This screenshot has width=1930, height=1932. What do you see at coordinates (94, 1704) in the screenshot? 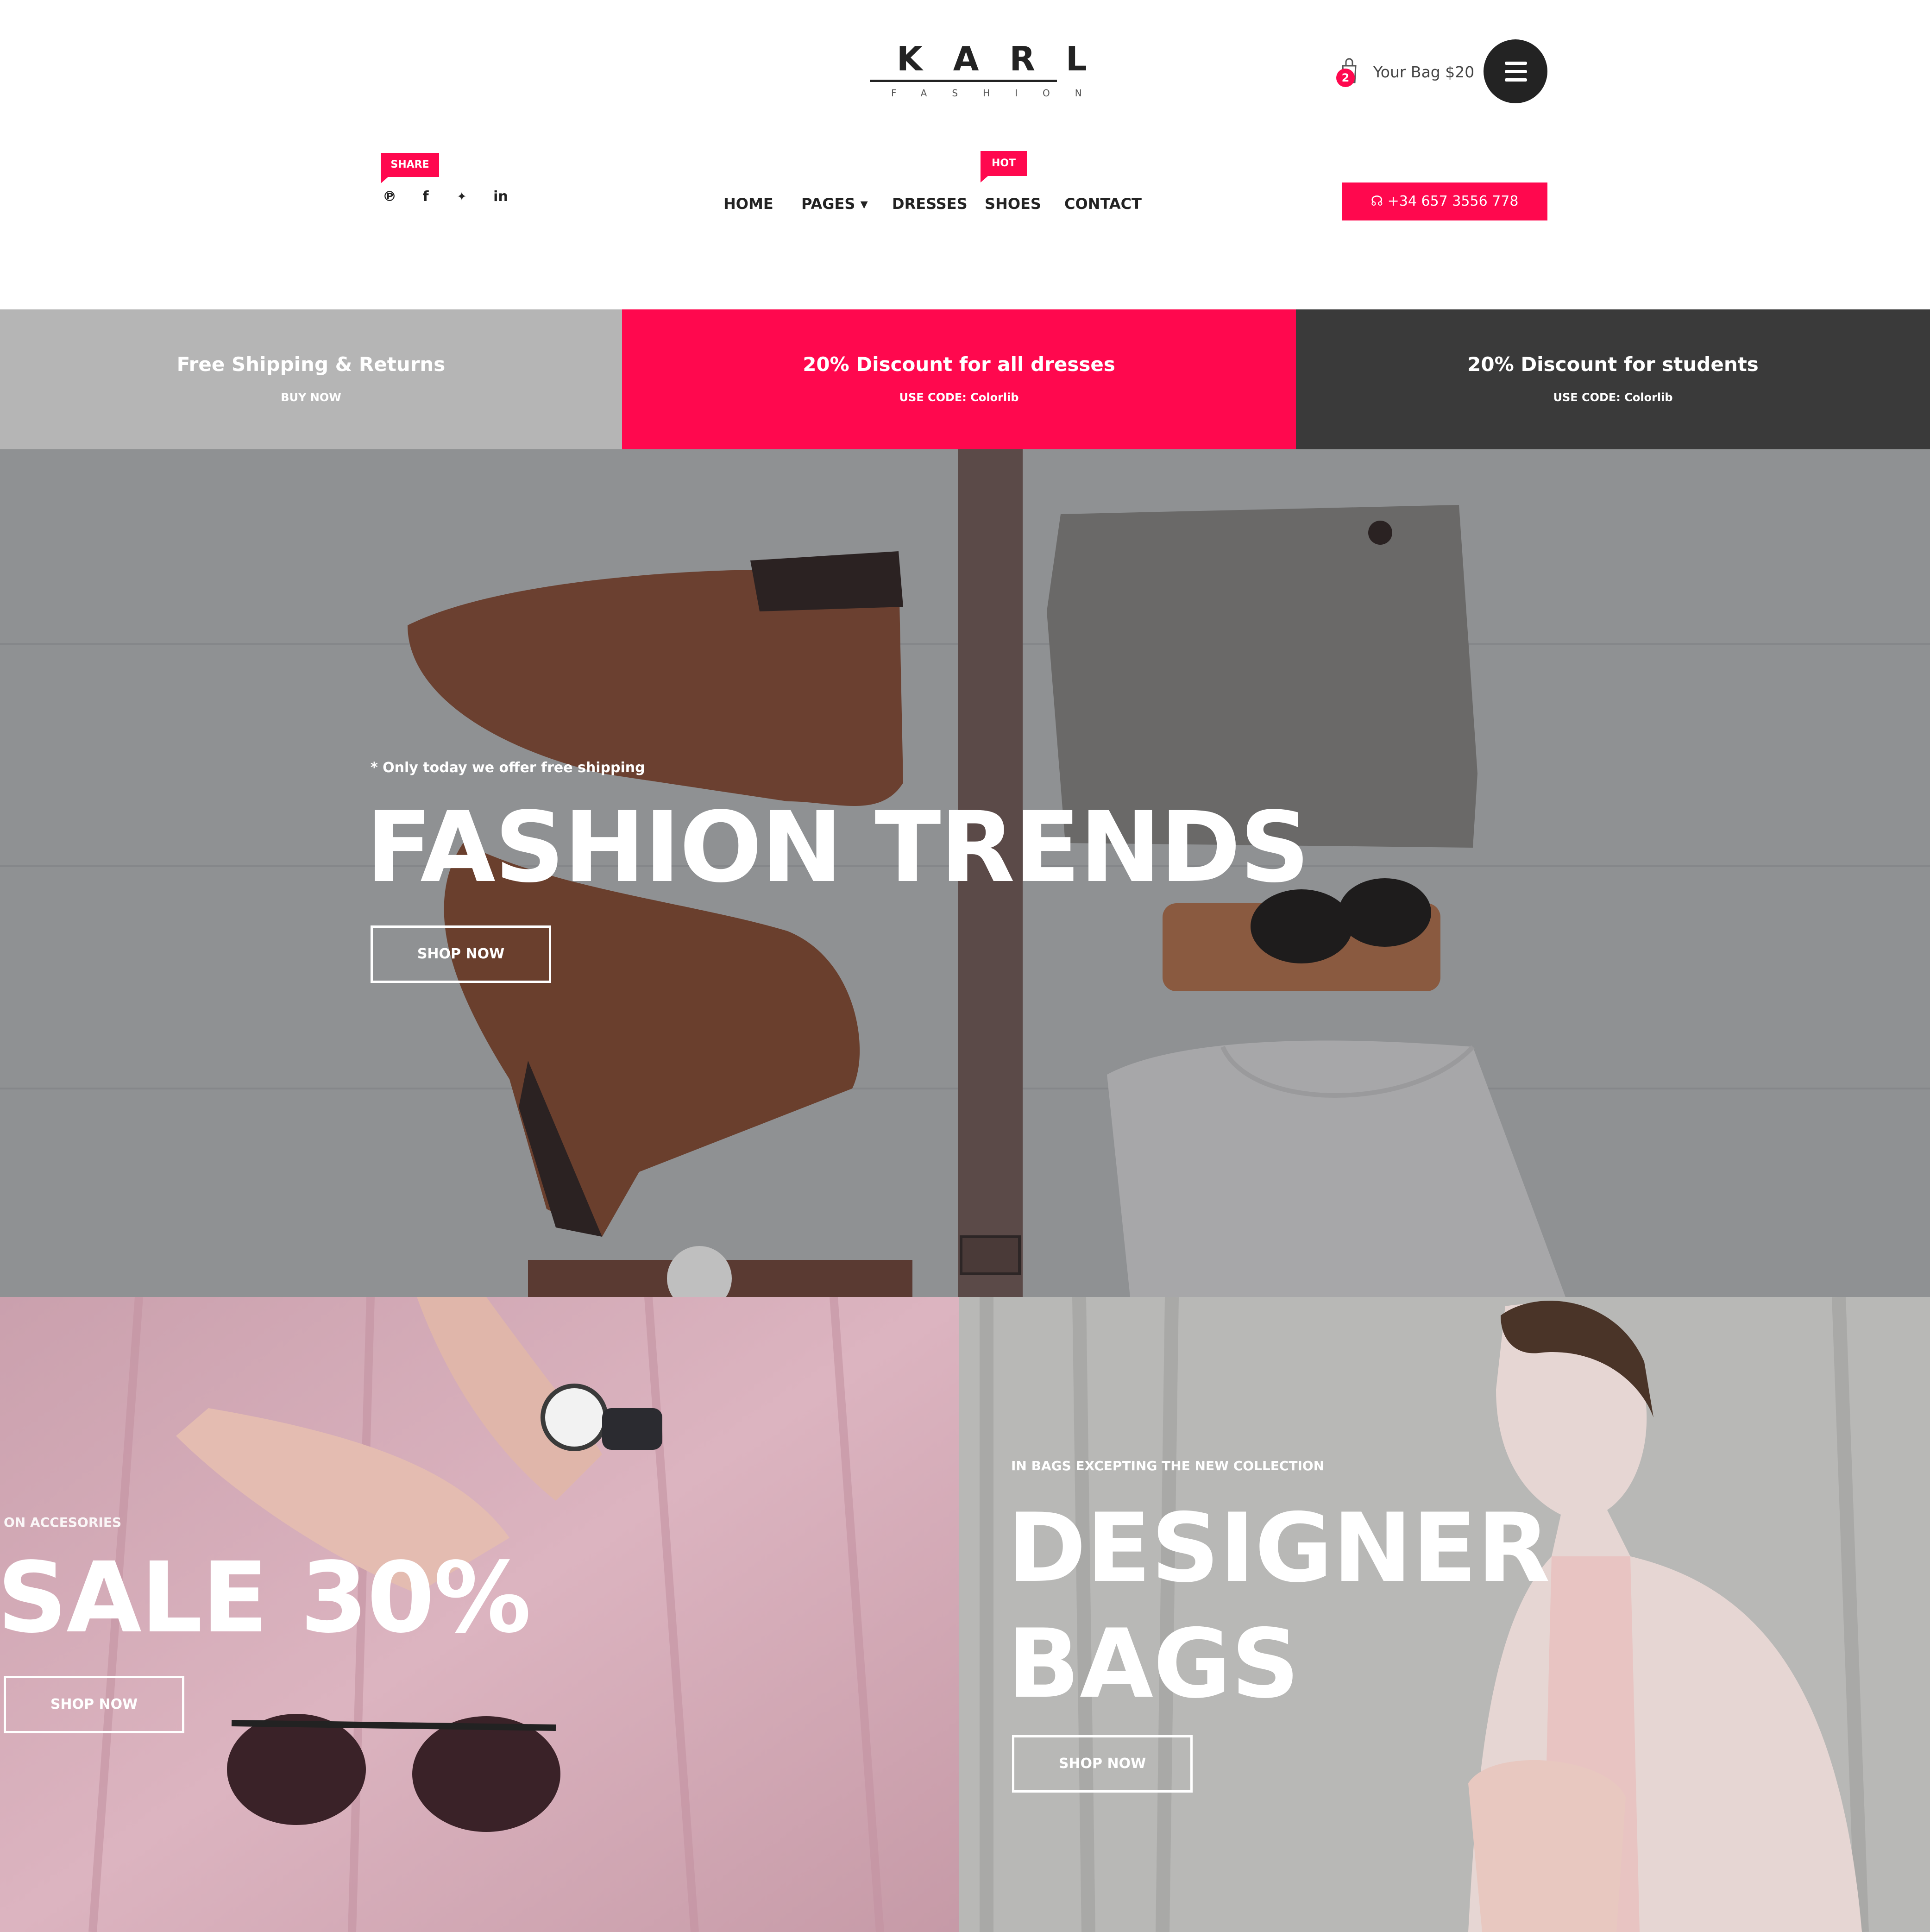
I see `accessories-shop-now-button: SHOP NOW` at bounding box center [94, 1704].